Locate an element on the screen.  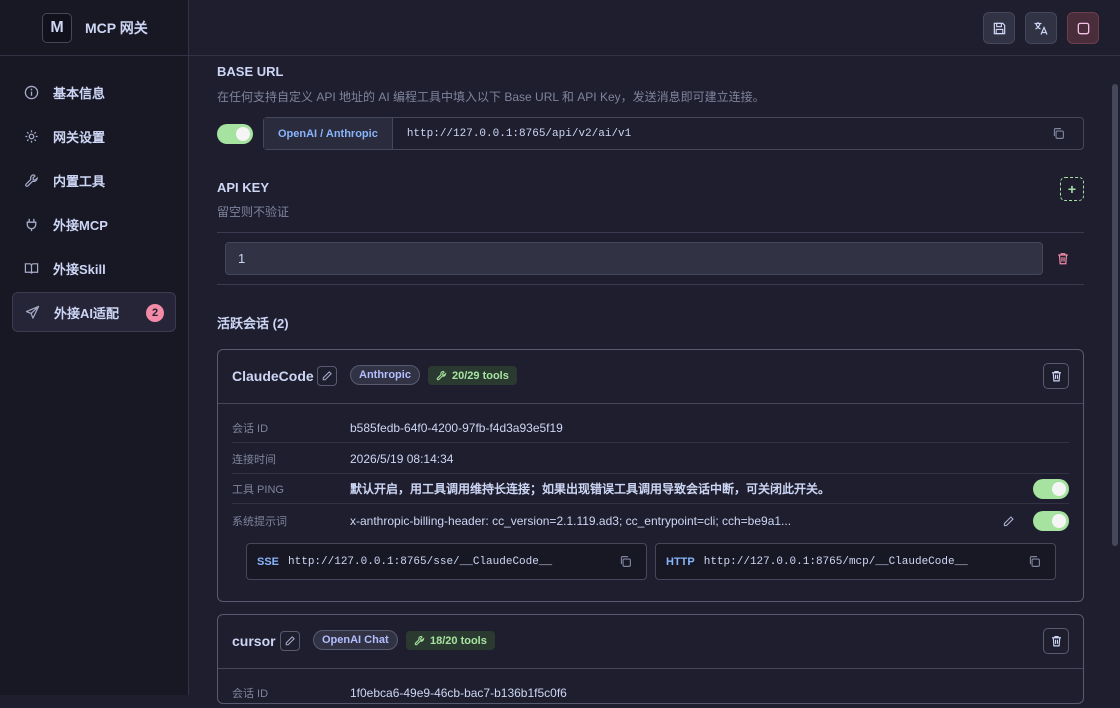
square-icon is located at coordinates (1083, 28).